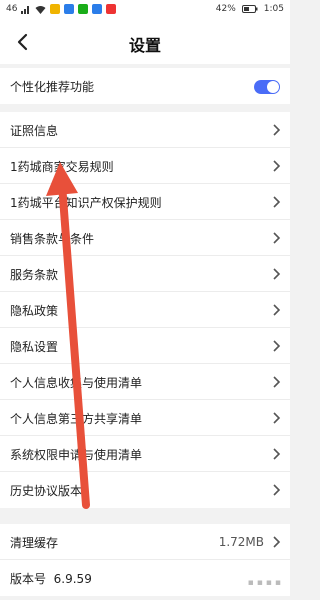 This screenshot has width=320, height=600. Describe the element at coordinates (25, 9) in the screenshot. I see `signal-icon` at that location.